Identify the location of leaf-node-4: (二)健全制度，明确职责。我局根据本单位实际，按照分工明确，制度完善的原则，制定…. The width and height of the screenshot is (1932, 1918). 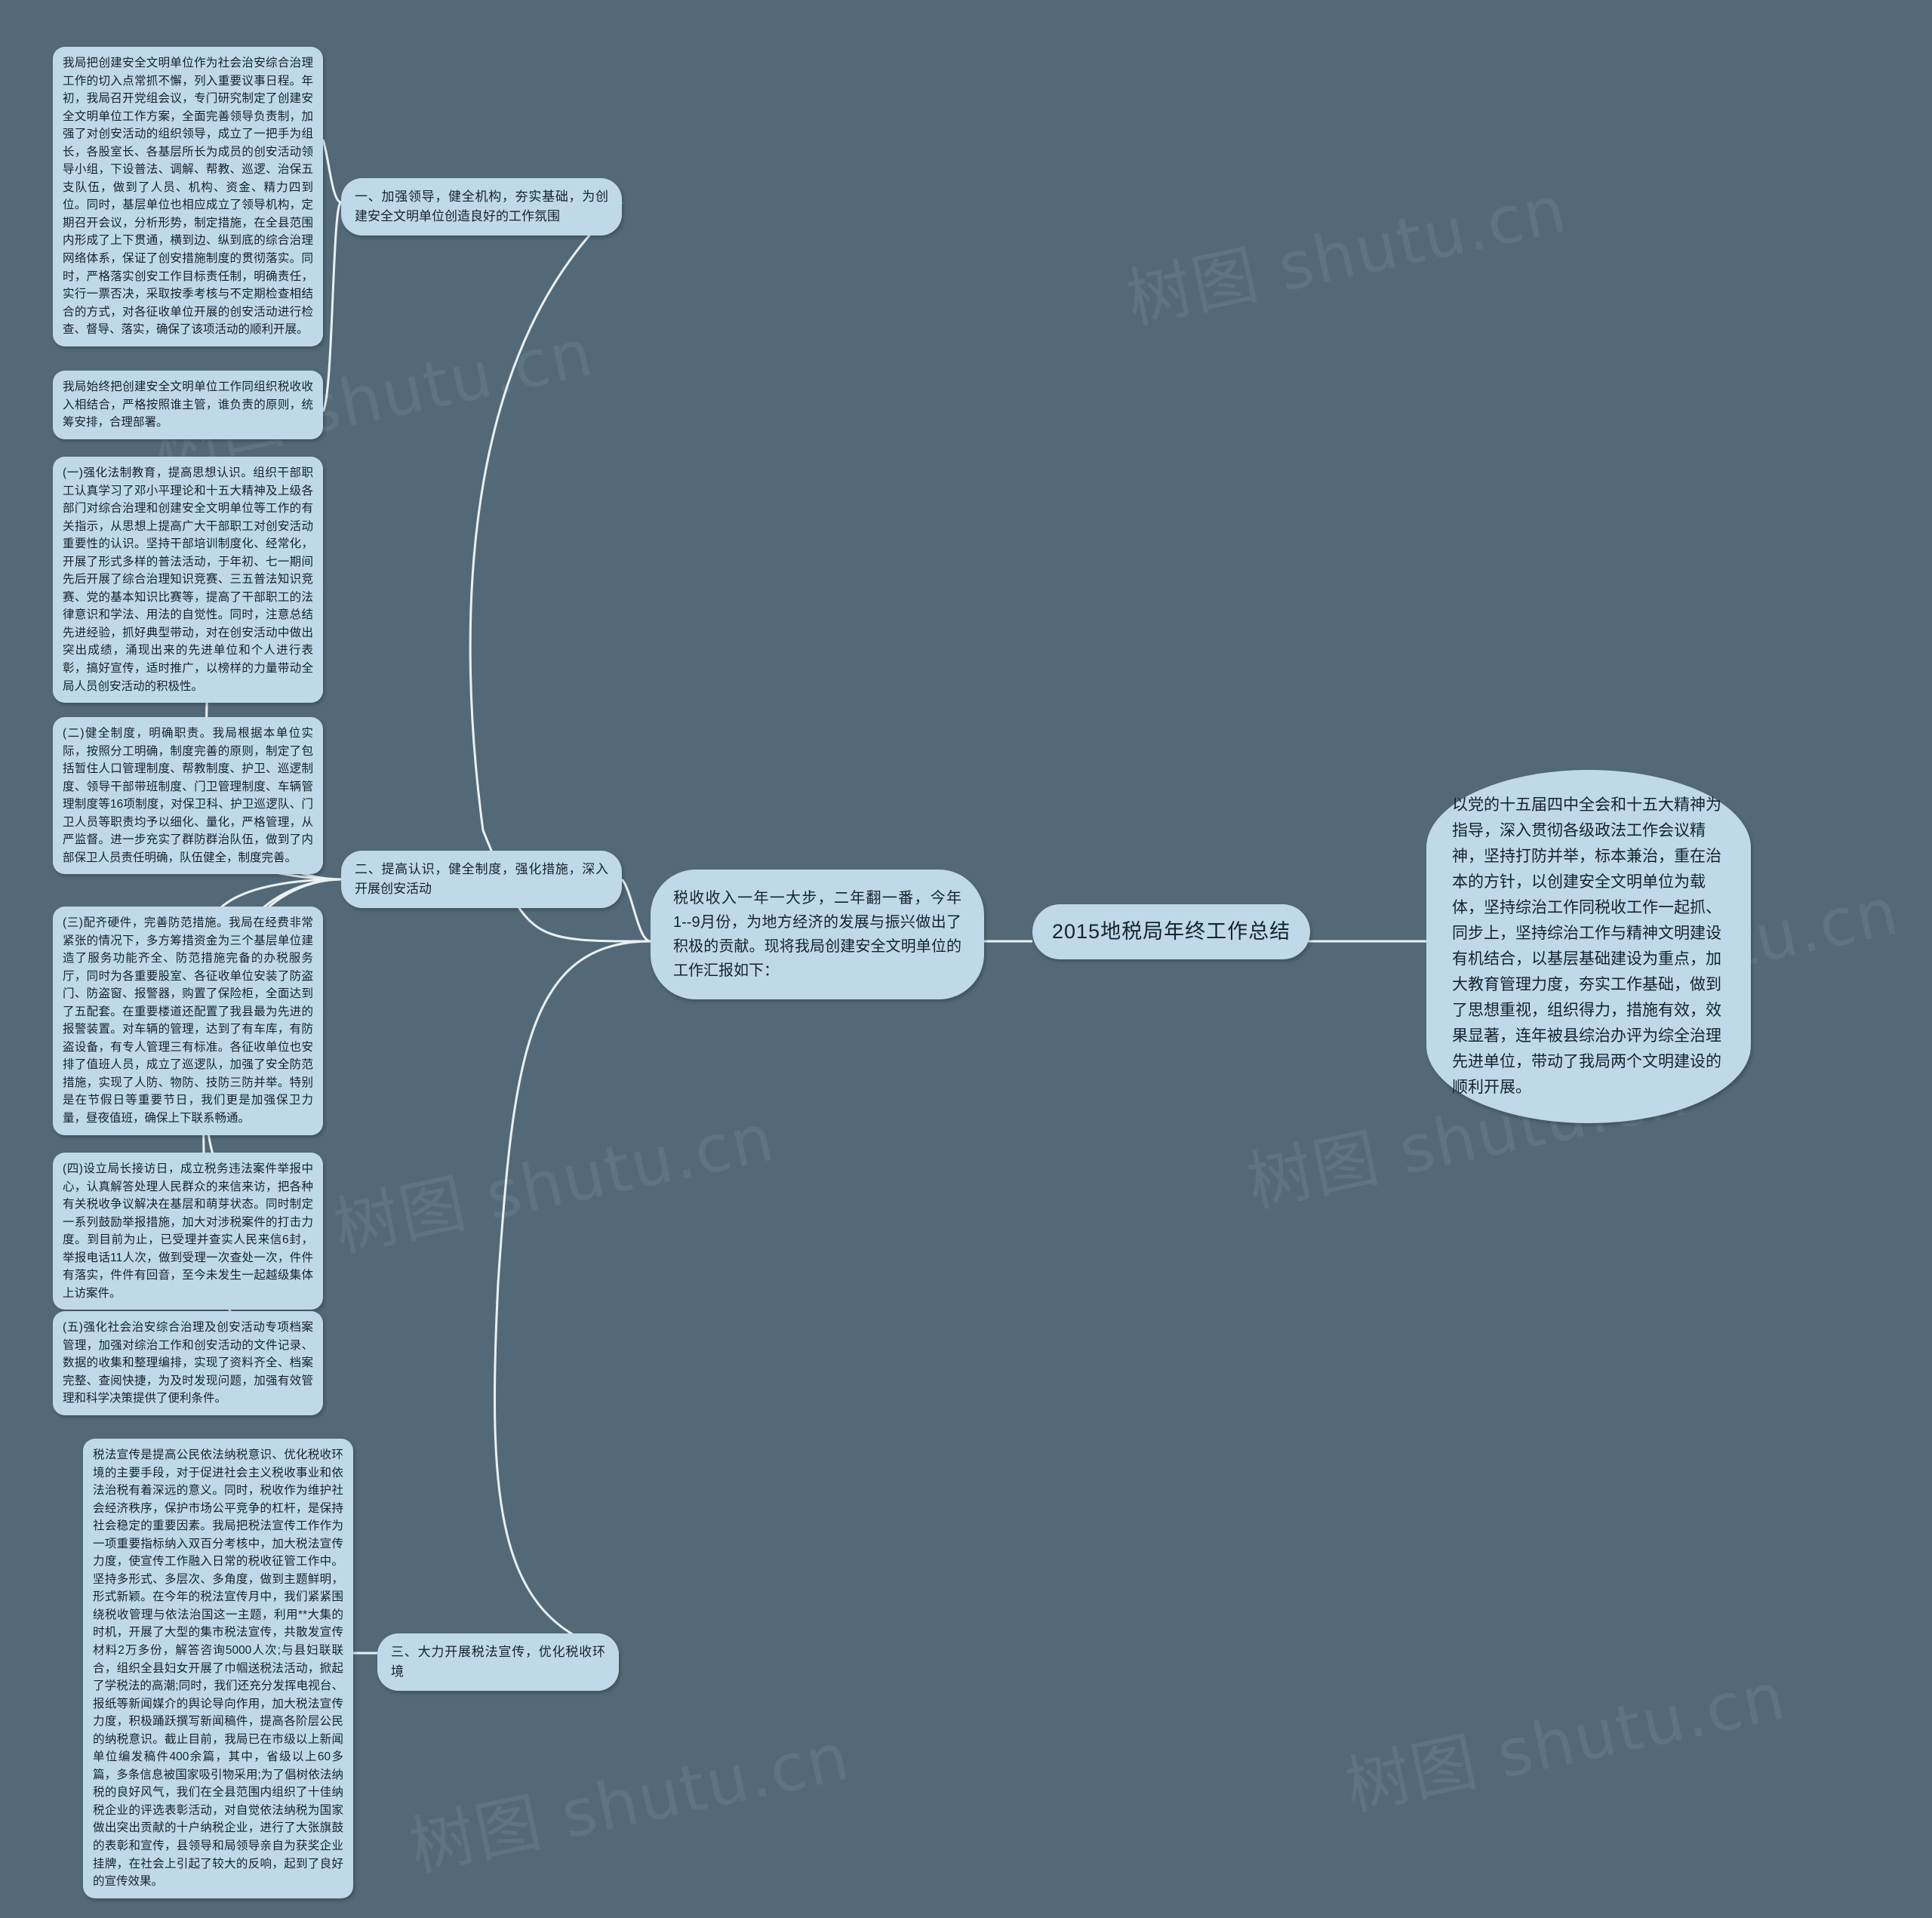
(188, 796).